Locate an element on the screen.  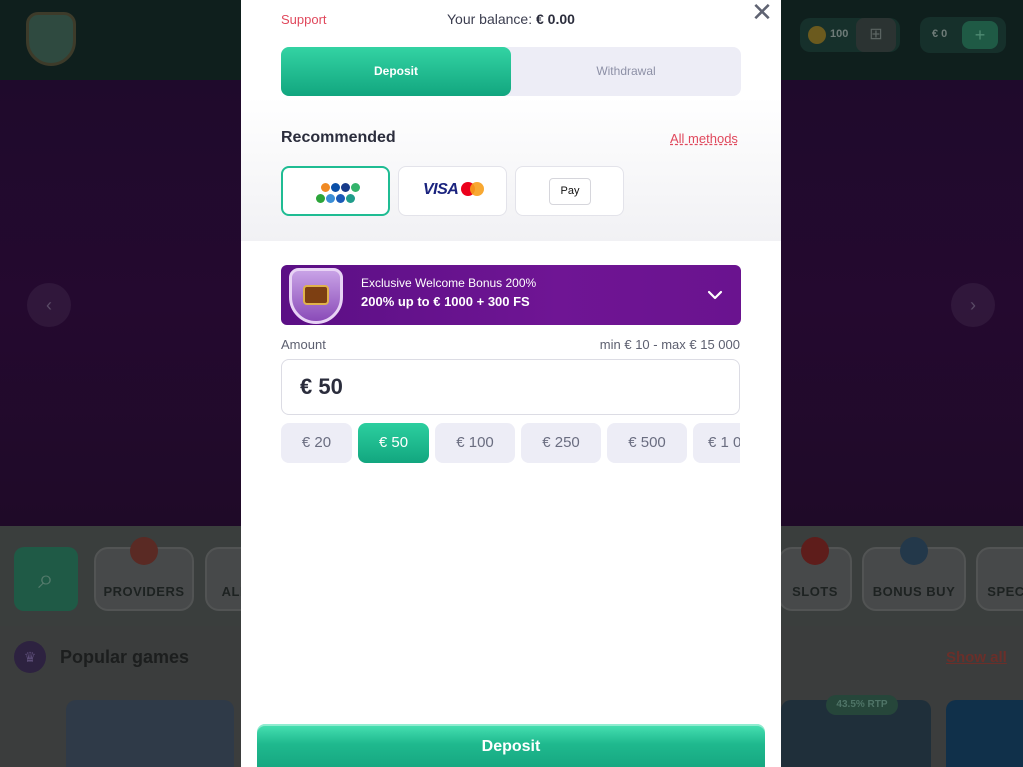
category-special: SPEC is located at coordinates (999, 579).